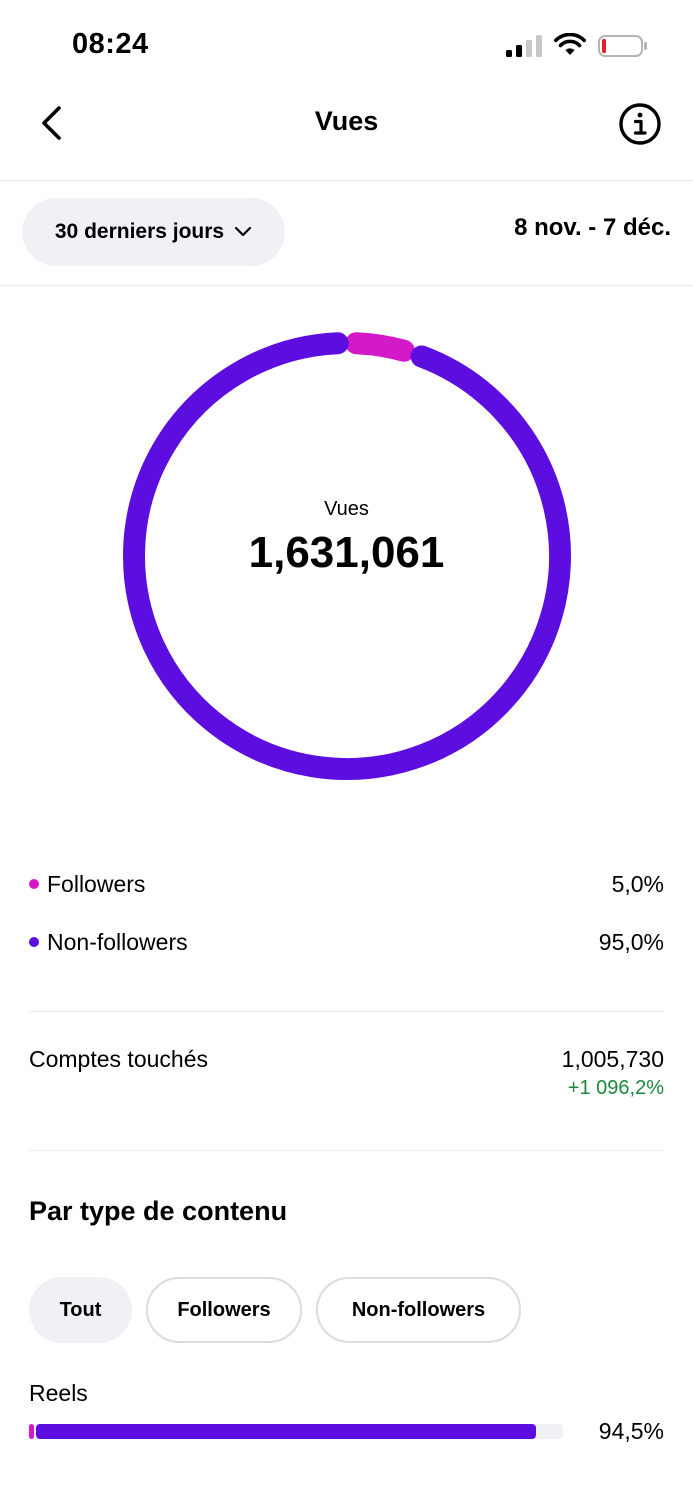  Describe the element at coordinates (346, 121) in the screenshot. I see `page-title: Vues` at that location.